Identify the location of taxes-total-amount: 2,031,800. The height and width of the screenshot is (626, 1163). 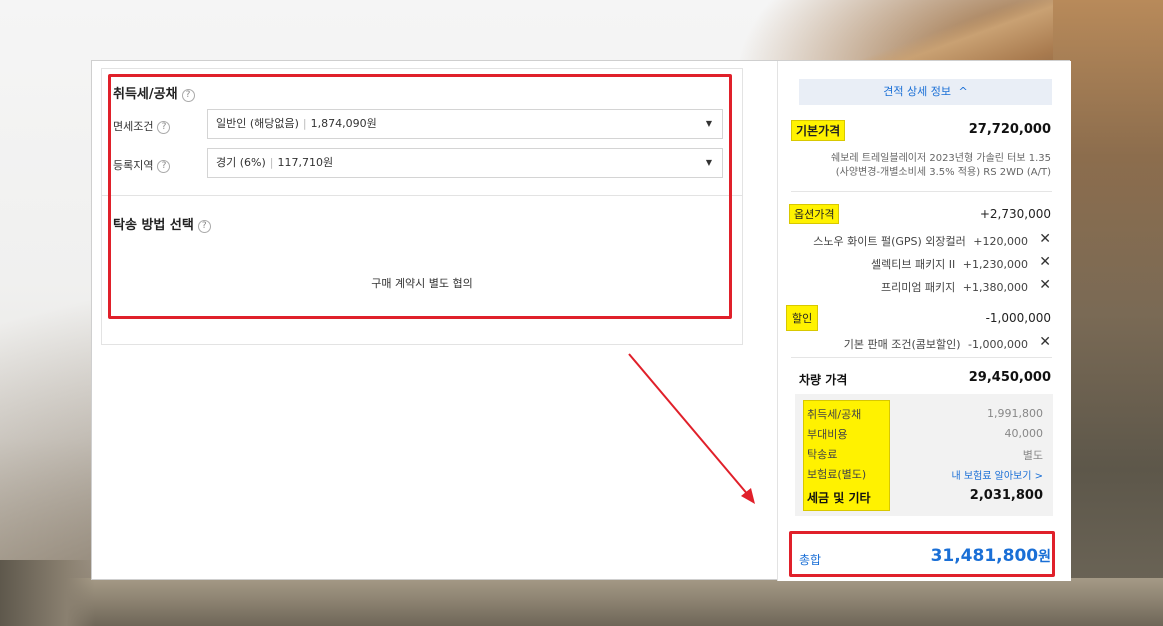
(1006, 495).